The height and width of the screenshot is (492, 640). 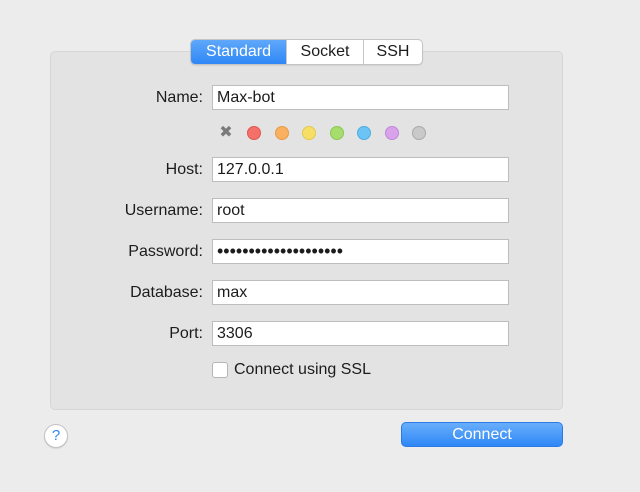 What do you see at coordinates (165, 251) in the screenshot?
I see `password-label: Password:` at bounding box center [165, 251].